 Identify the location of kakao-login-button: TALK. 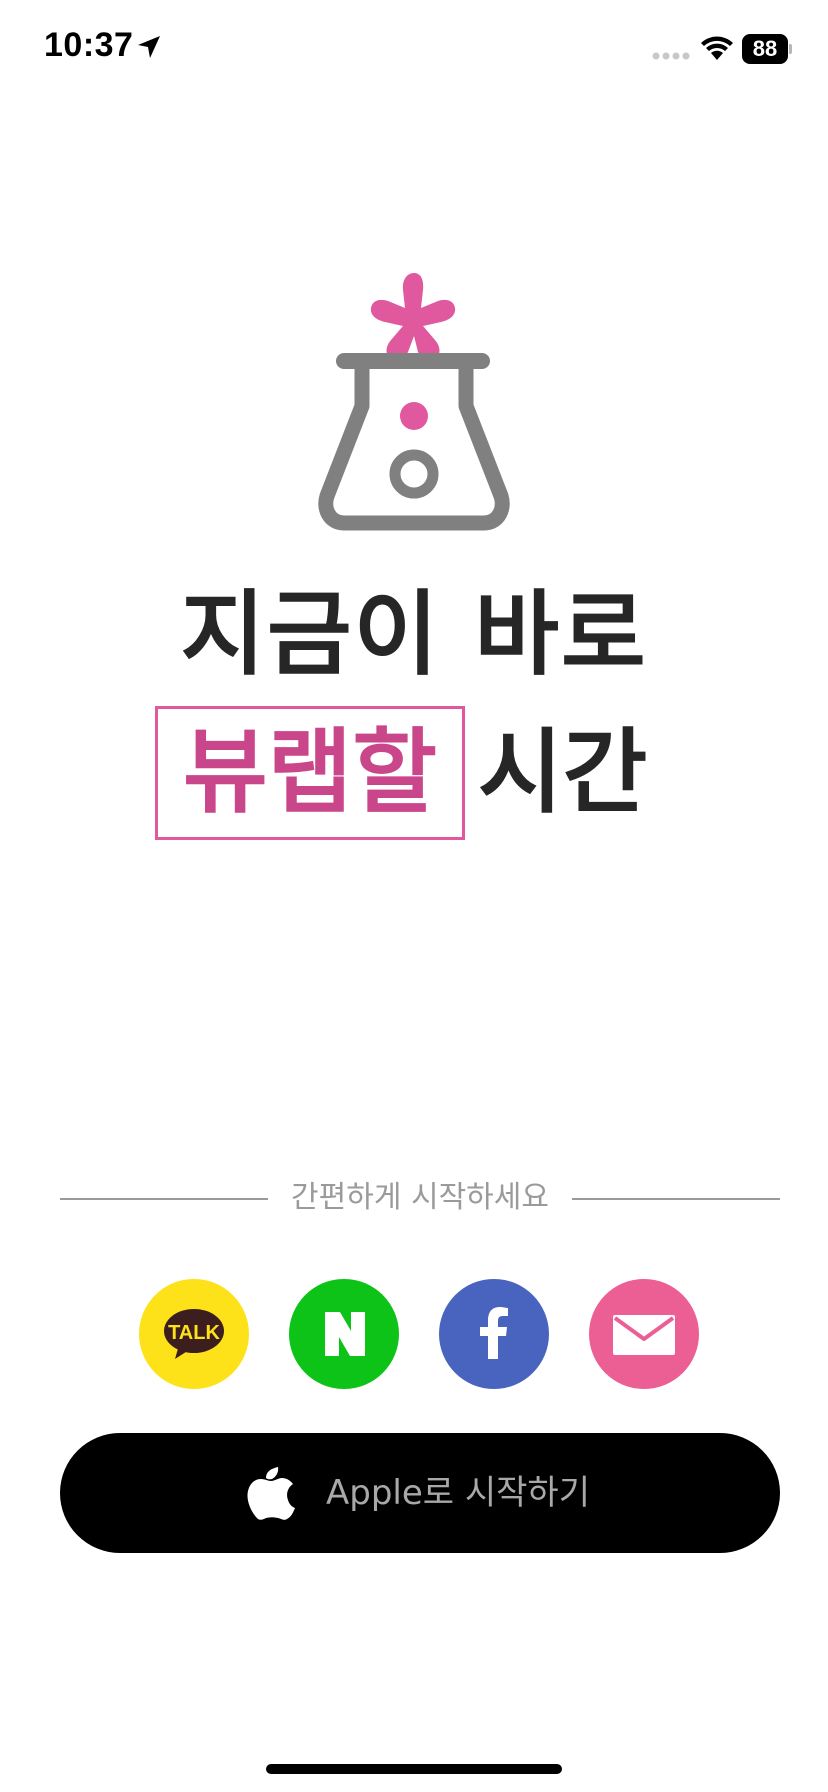
(194, 1334).